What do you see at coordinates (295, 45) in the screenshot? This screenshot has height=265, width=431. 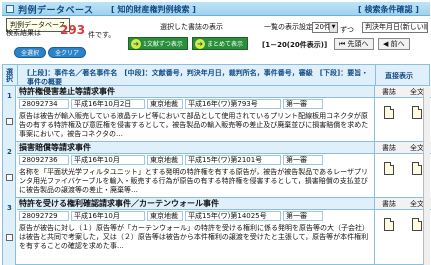 I see `range-text: [1－20(20件表示)]` at bounding box center [295, 45].